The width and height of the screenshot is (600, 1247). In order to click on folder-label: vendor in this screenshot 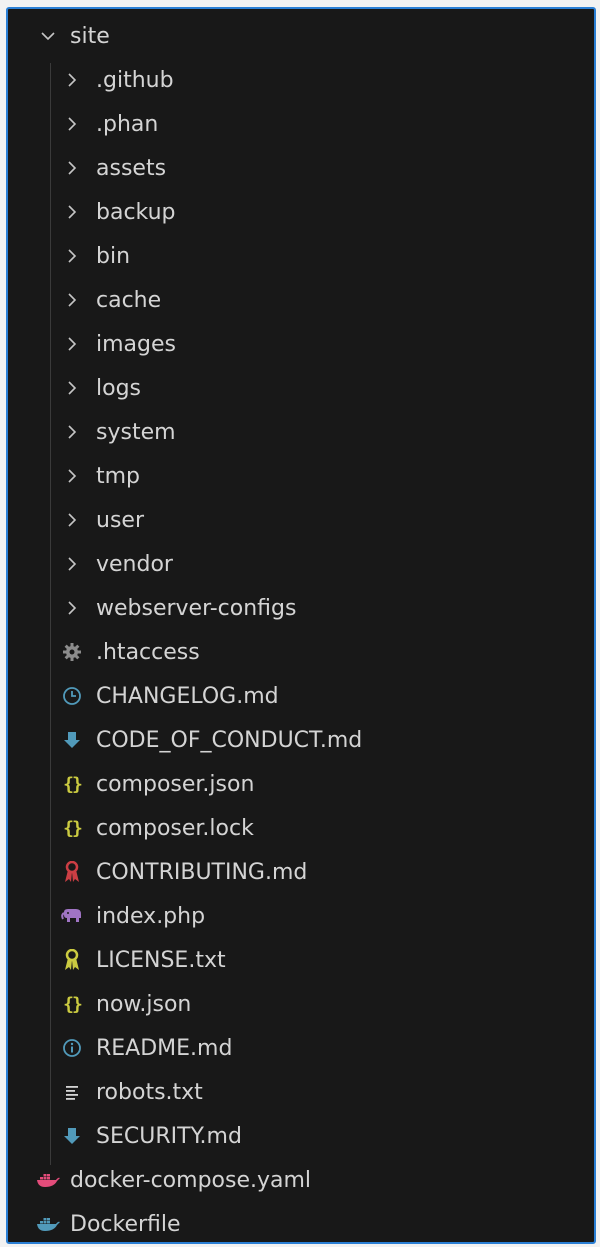, I will do `click(134, 564)`.